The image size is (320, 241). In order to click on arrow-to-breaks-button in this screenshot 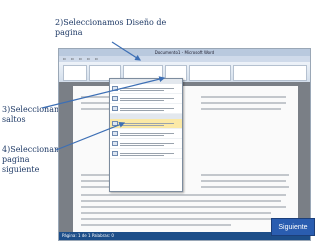, I will do `click(103, 92)`.